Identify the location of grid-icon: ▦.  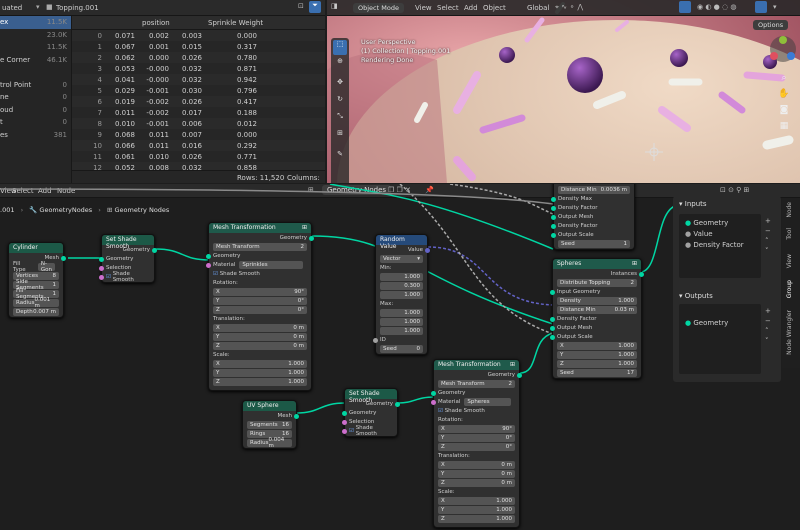
(784, 126).